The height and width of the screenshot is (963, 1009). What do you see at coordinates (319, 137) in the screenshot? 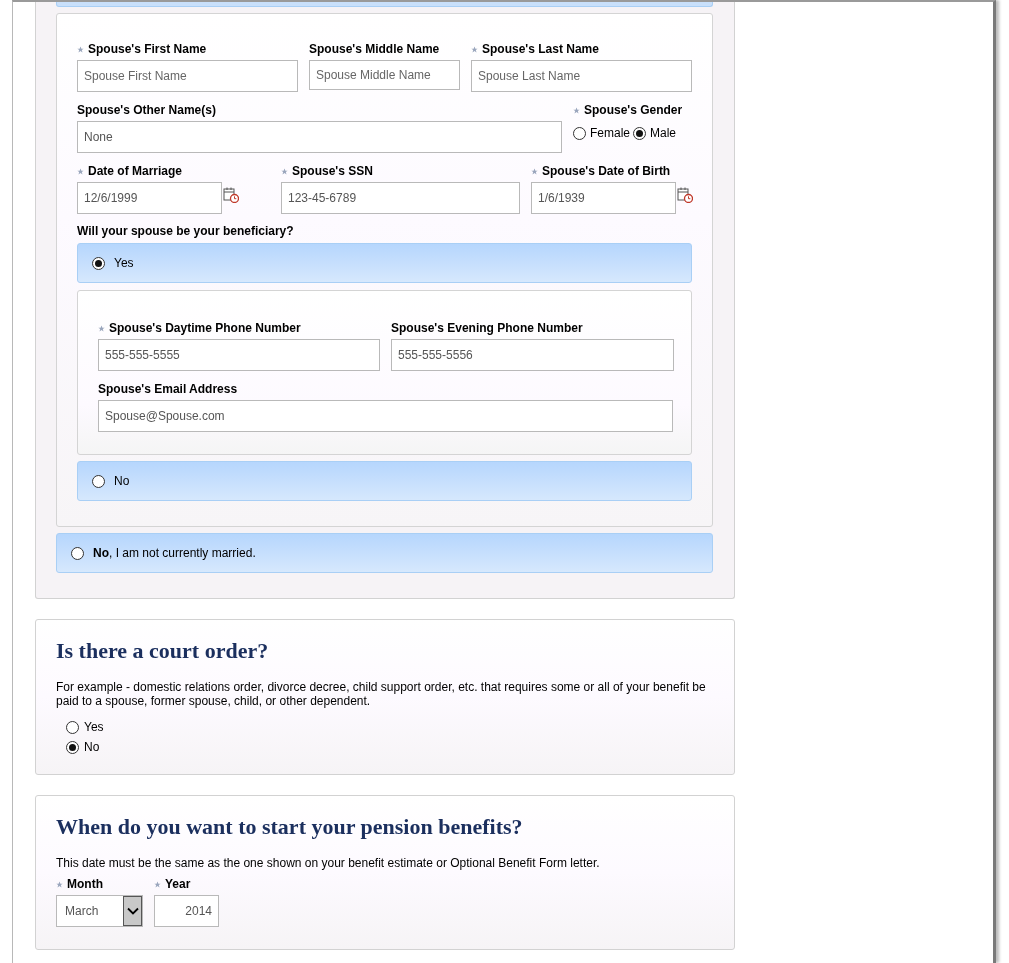
I see `text-field: None` at bounding box center [319, 137].